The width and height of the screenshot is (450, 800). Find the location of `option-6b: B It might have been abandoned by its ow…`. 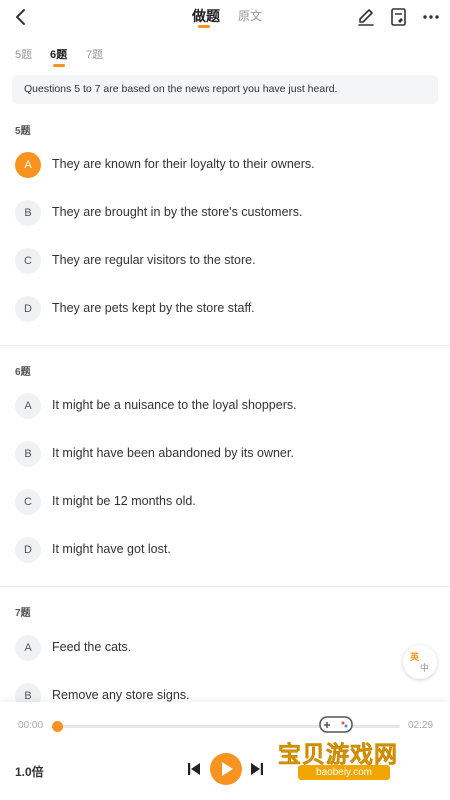

option-6b: B It might have been abandoned by its ow… is located at coordinates (225, 454).